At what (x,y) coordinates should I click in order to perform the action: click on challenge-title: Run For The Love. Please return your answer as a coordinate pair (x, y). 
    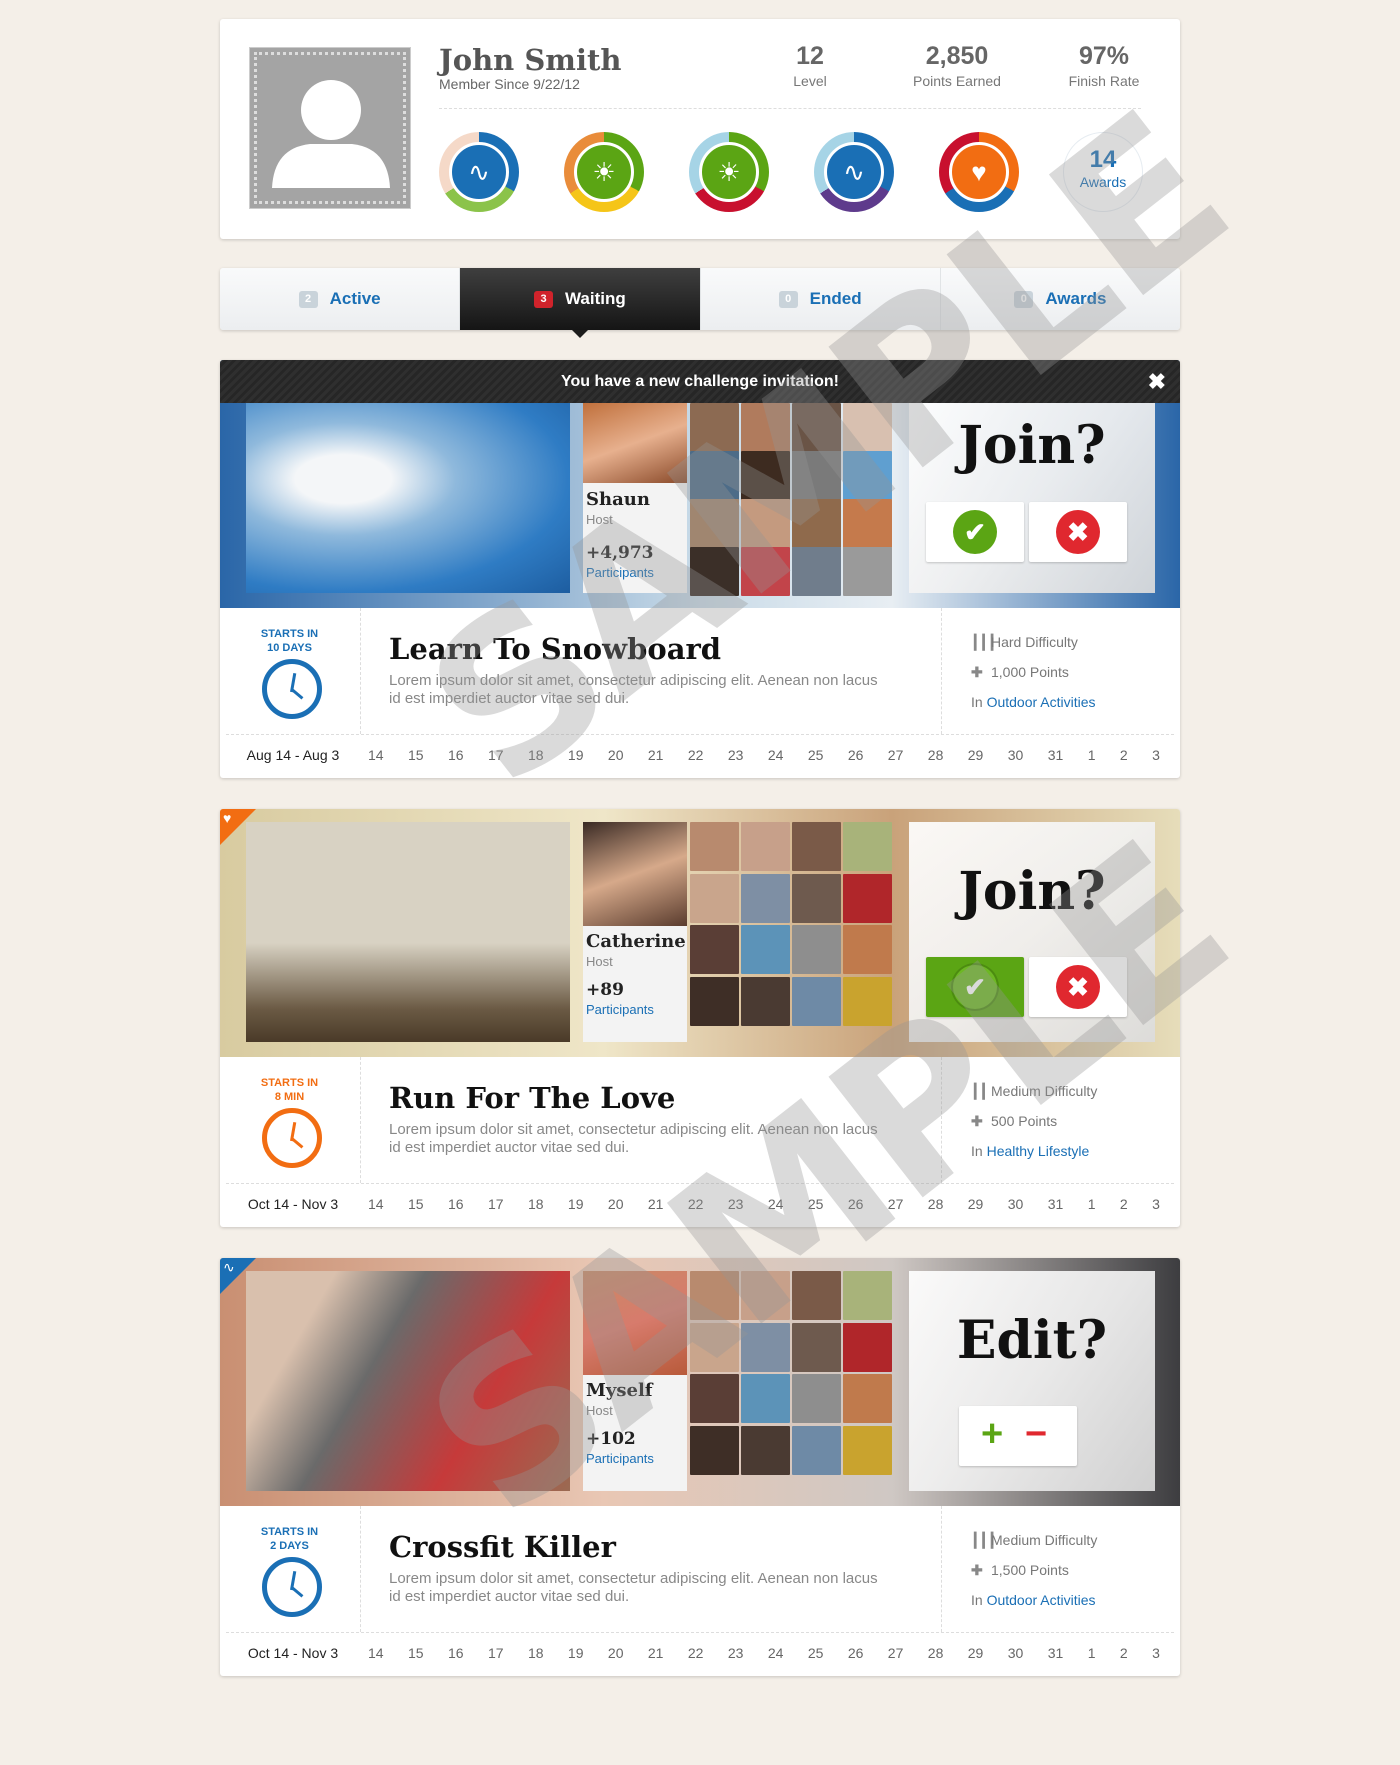
    Looking at the image, I should click on (532, 1098).